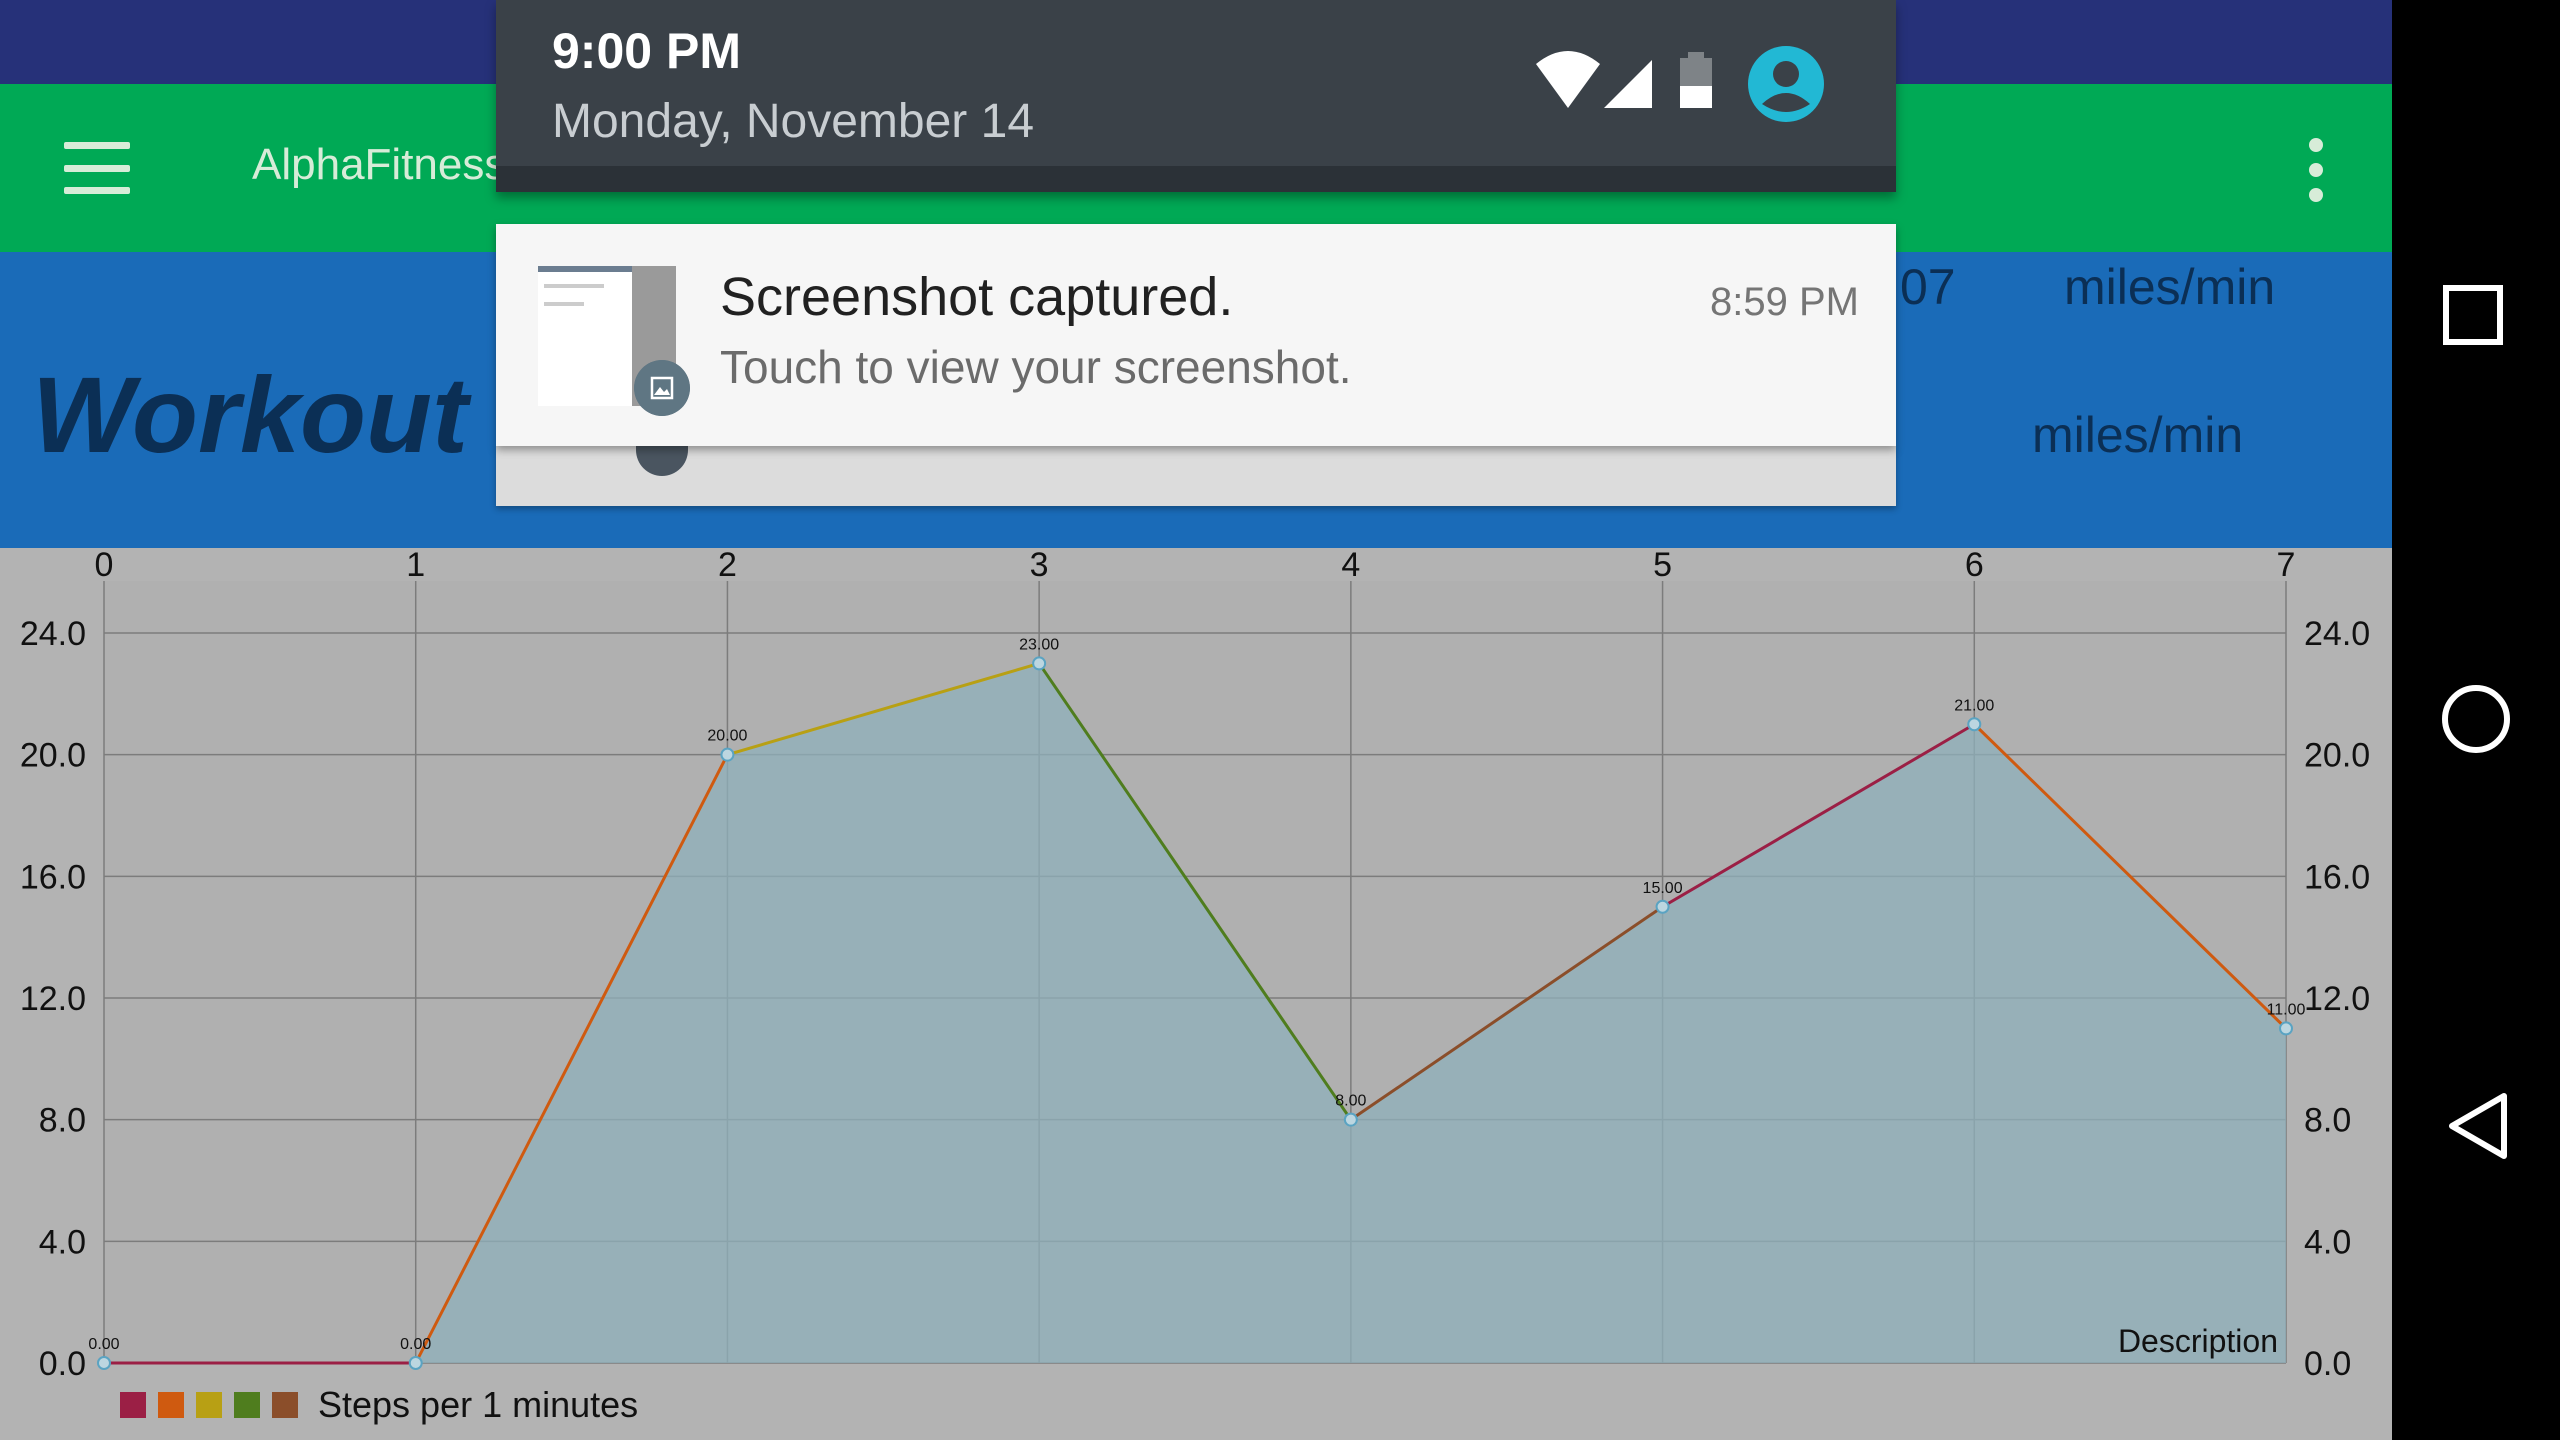  I want to click on y-tick-label-right: 12.0, so click(2337, 999).